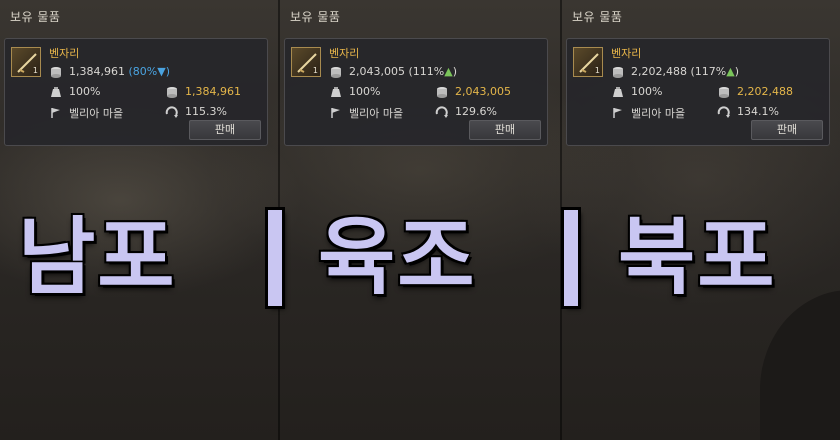 The width and height of the screenshot is (840, 440). Describe the element at coordinates (483, 91) in the screenshot. I see `sell-price-value: 2,043,005` at that location.